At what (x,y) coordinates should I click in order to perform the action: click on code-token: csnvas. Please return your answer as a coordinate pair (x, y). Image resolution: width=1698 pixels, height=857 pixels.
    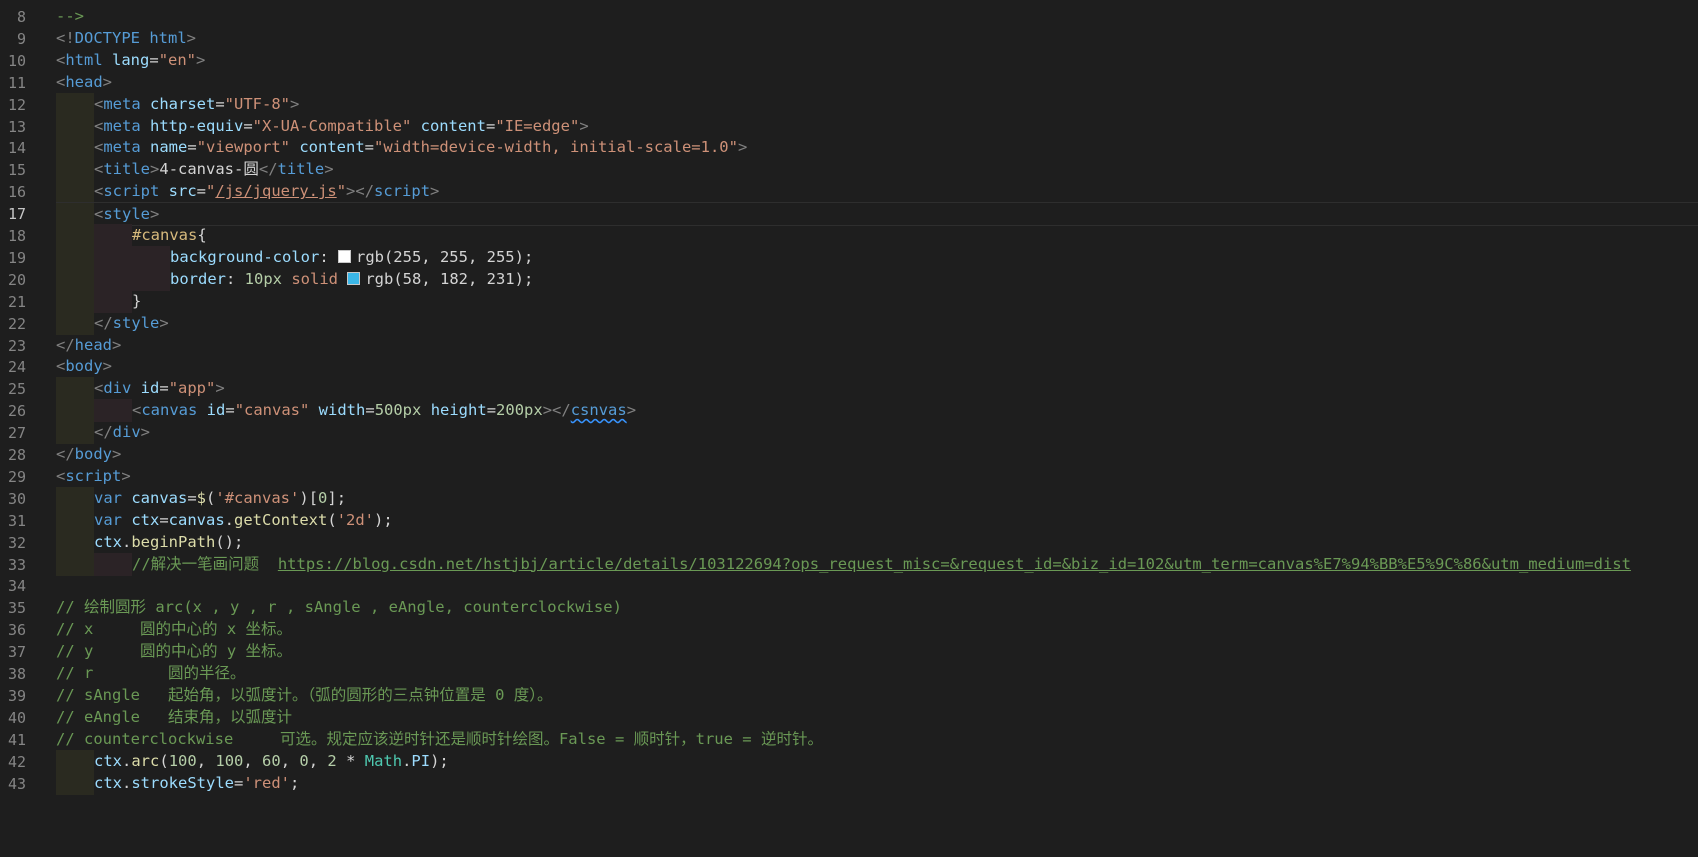
    Looking at the image, I should click on (598, 410).